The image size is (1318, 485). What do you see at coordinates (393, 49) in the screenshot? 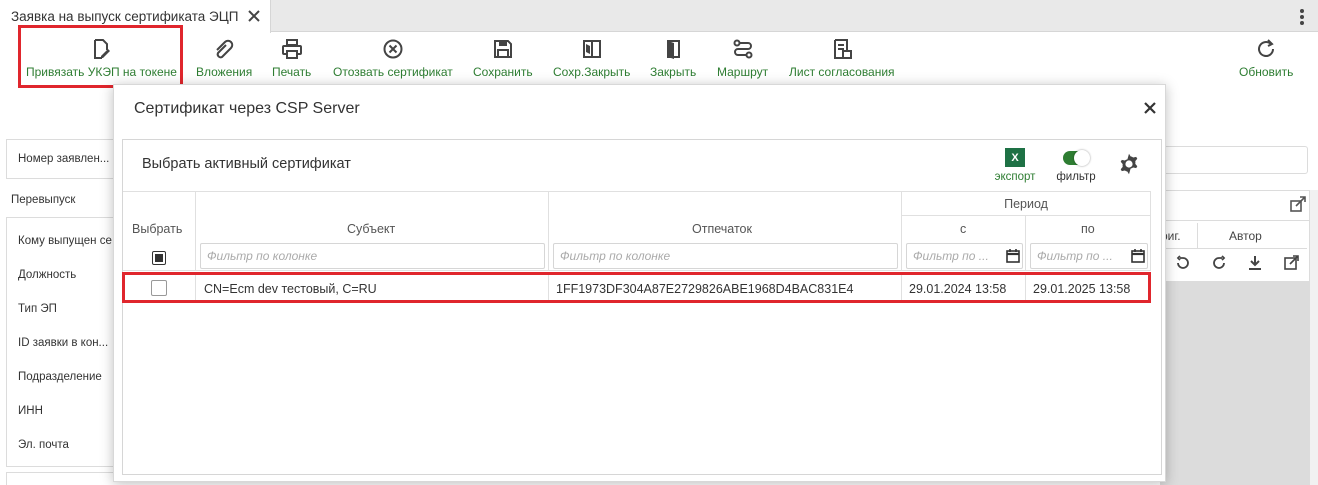
I see `revoke-circle-icon` at bounding box center [393, 49].